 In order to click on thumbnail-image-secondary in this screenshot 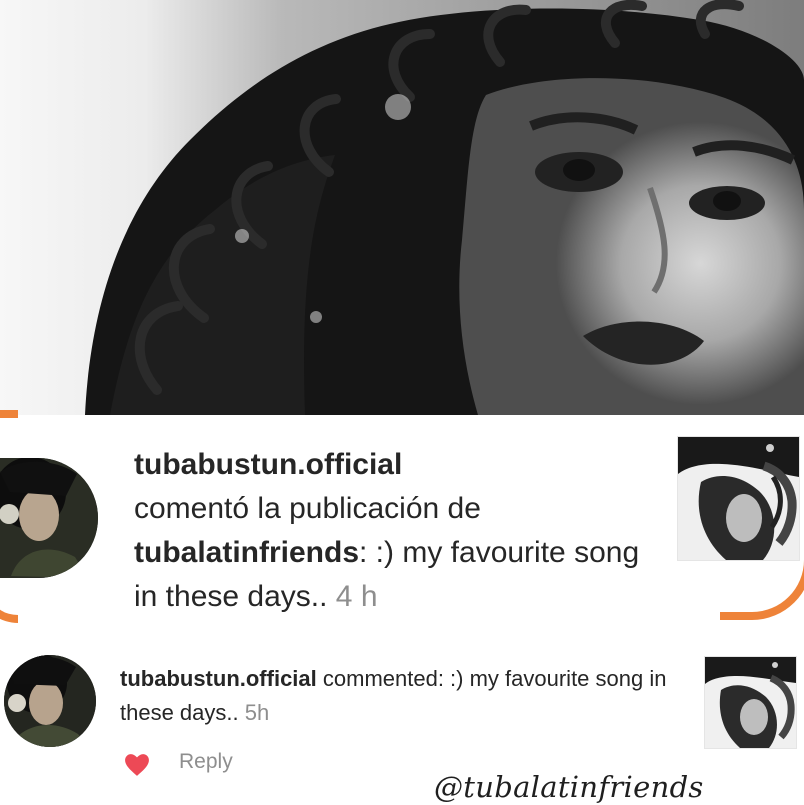, I will do `click(750, 702)`.